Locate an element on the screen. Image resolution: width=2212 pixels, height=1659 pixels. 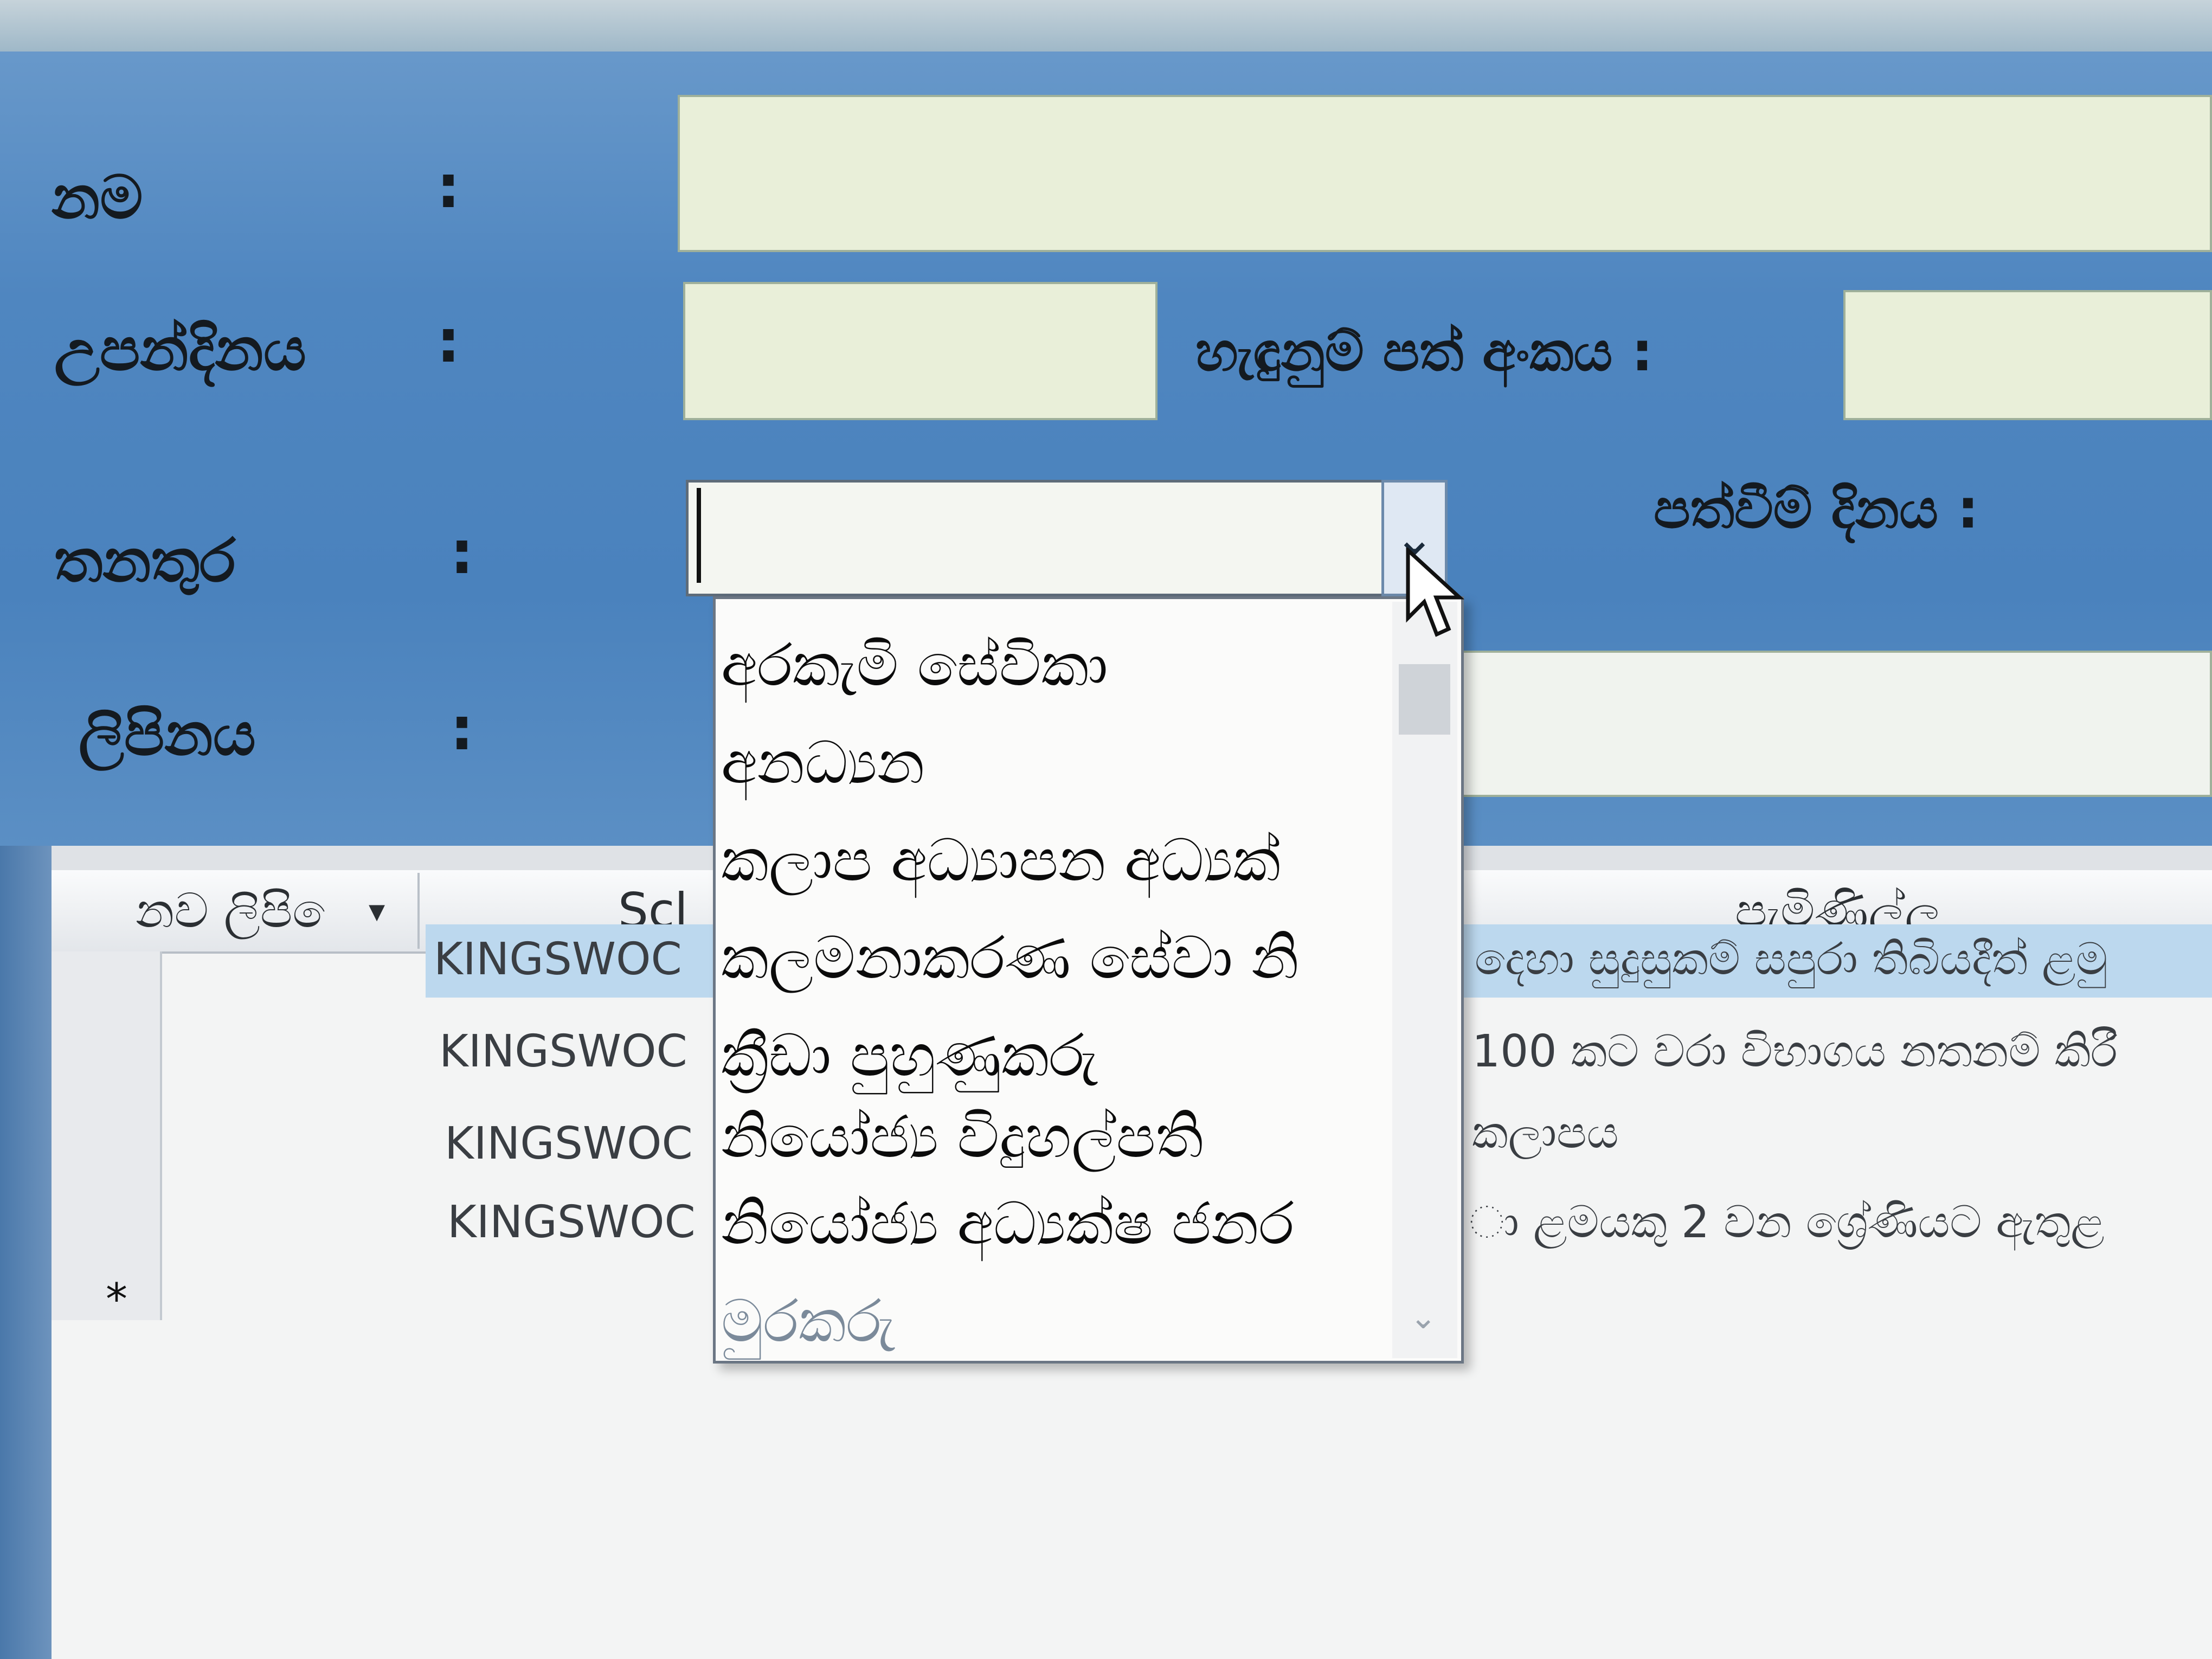
table-cell-complaint: දෙහා සුදුසුකම් සපුරා තිබියදීත් ළමු is located at coordinates (1843, 959).